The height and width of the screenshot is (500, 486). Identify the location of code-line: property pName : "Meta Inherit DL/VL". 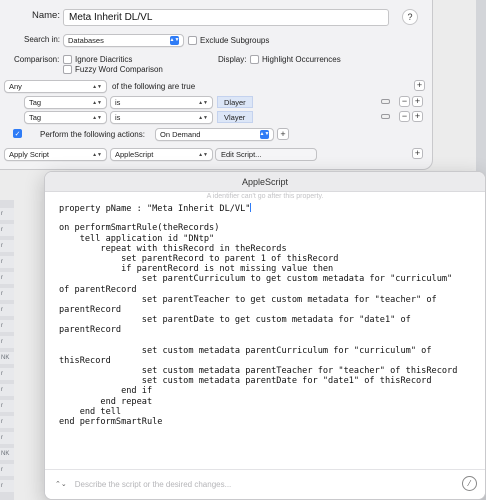
(155, 208).